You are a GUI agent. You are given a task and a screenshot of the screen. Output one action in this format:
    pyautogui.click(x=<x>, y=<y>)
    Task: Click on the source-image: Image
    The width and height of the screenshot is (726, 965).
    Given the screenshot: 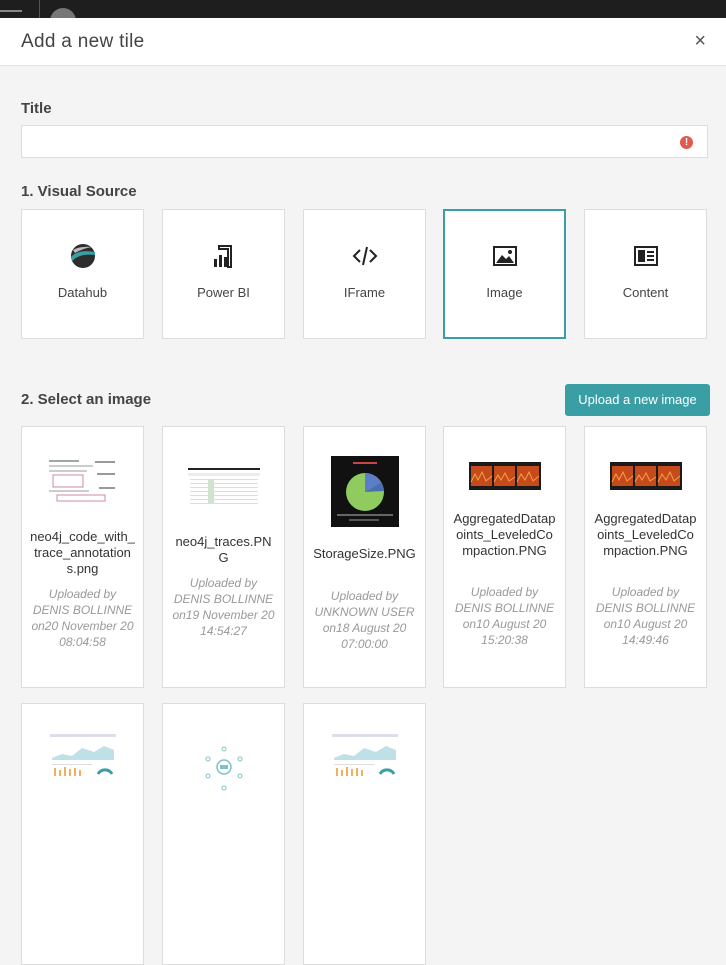 What is the action you would take?
    pyautogui.click(x=504, y=274)
    